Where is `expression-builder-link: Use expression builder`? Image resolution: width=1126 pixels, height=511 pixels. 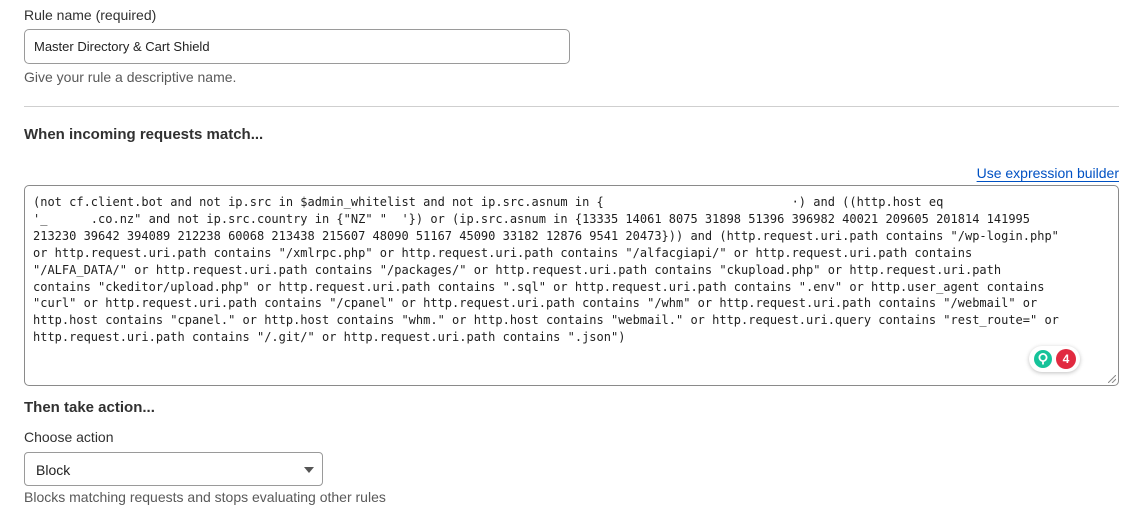
expression-builder-link: Use expression builder is located at coordinates (1048, 173).